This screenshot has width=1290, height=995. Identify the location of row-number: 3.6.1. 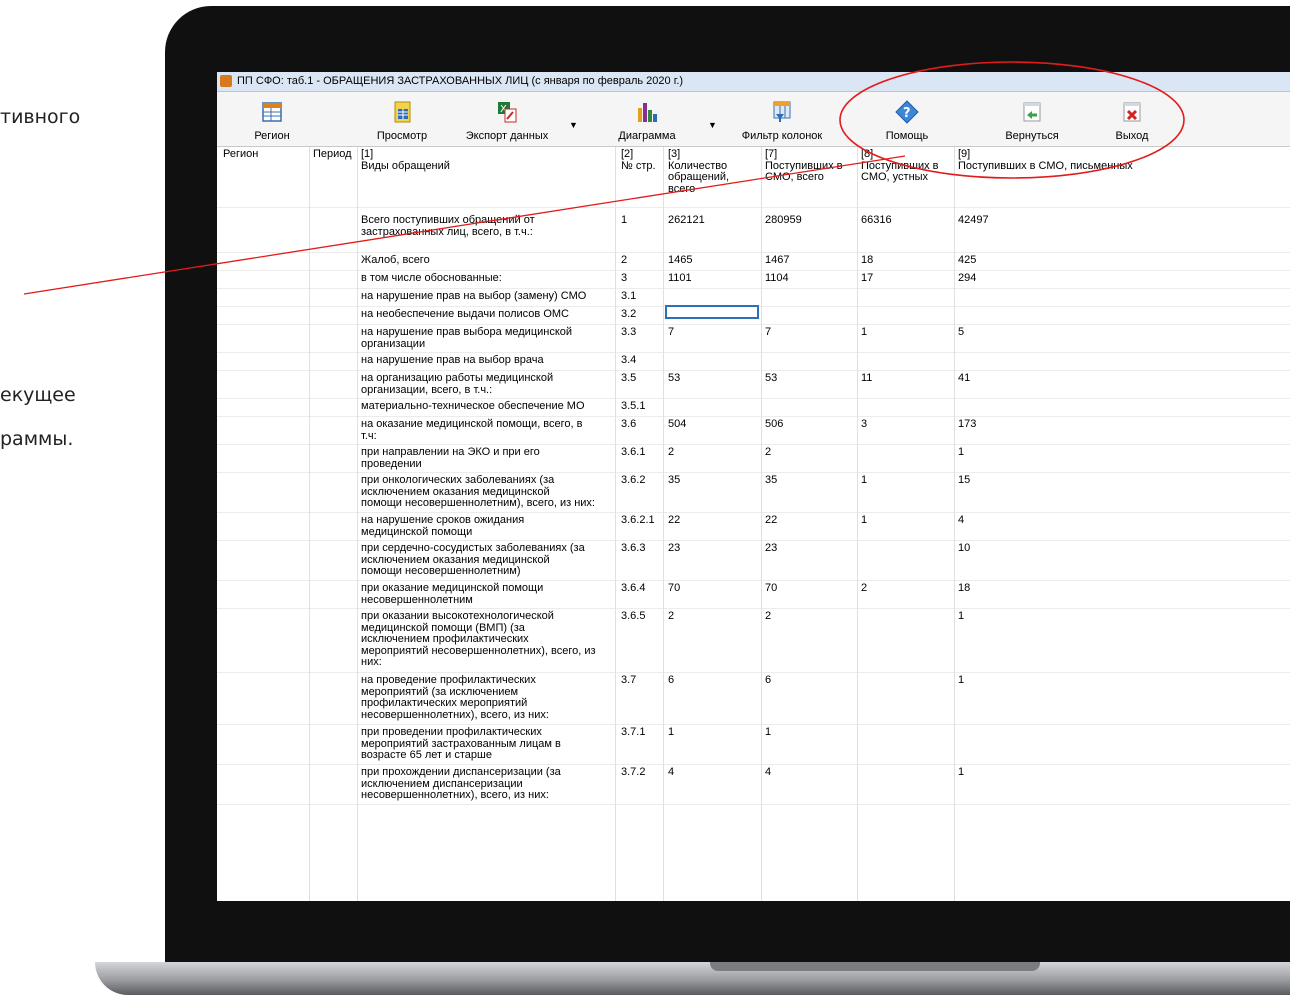
(633, 452).